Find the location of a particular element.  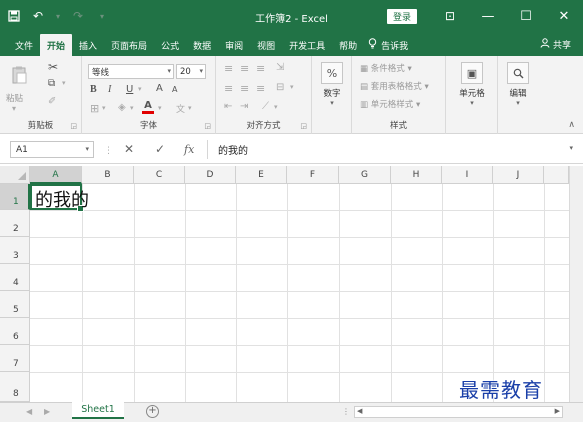

formula-input: 的我的 is located at coordinates (390, 149).